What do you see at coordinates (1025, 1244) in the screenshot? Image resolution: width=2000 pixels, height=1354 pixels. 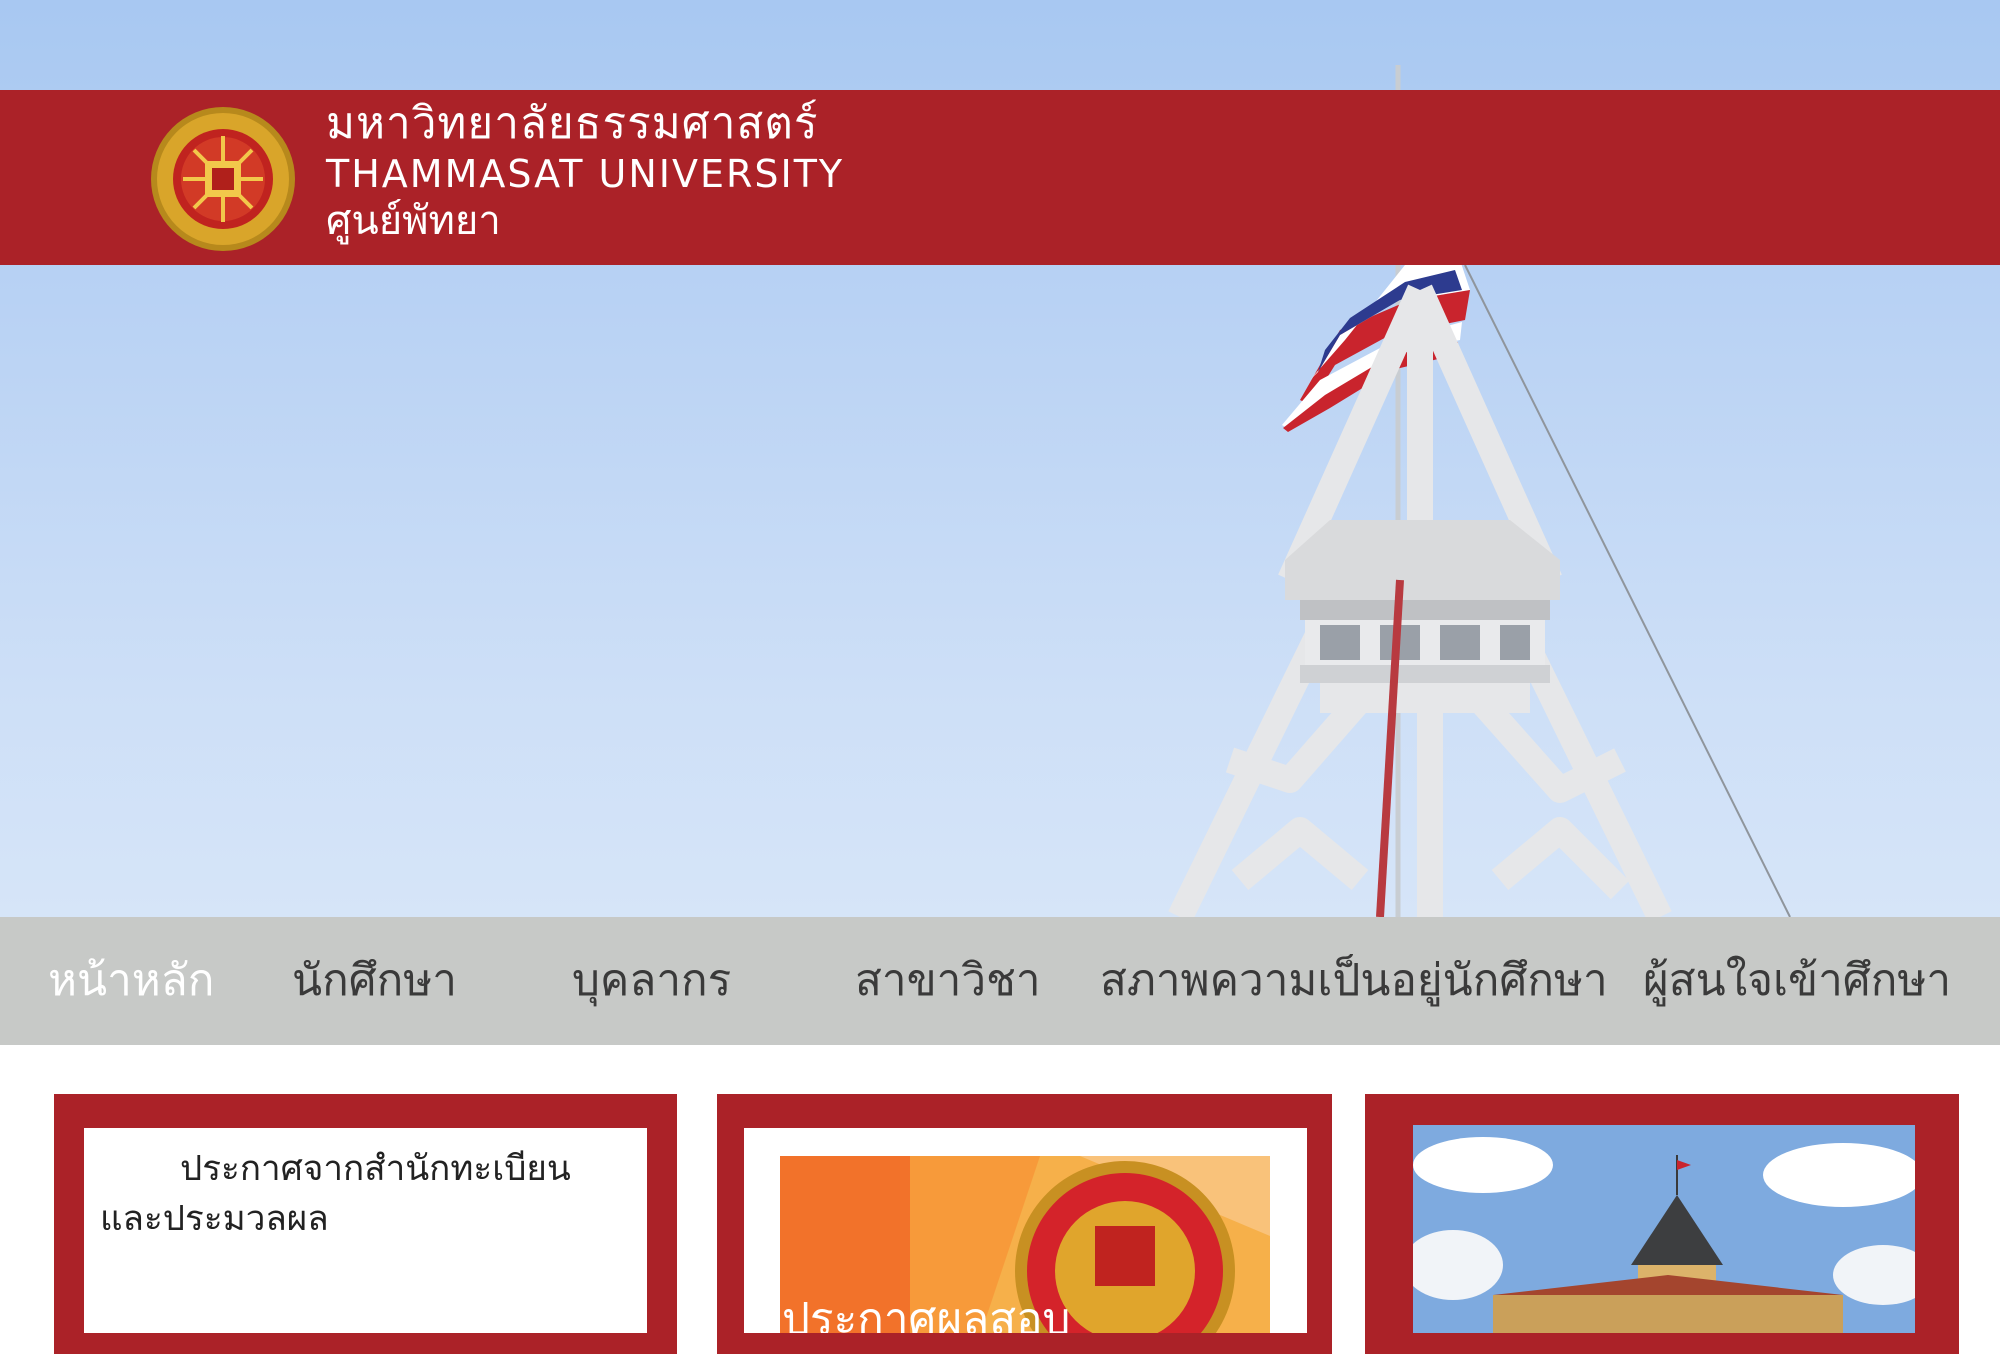 I see `announcement-image: ประกาศผลสอบ` at bounding box center [1025, 1244].